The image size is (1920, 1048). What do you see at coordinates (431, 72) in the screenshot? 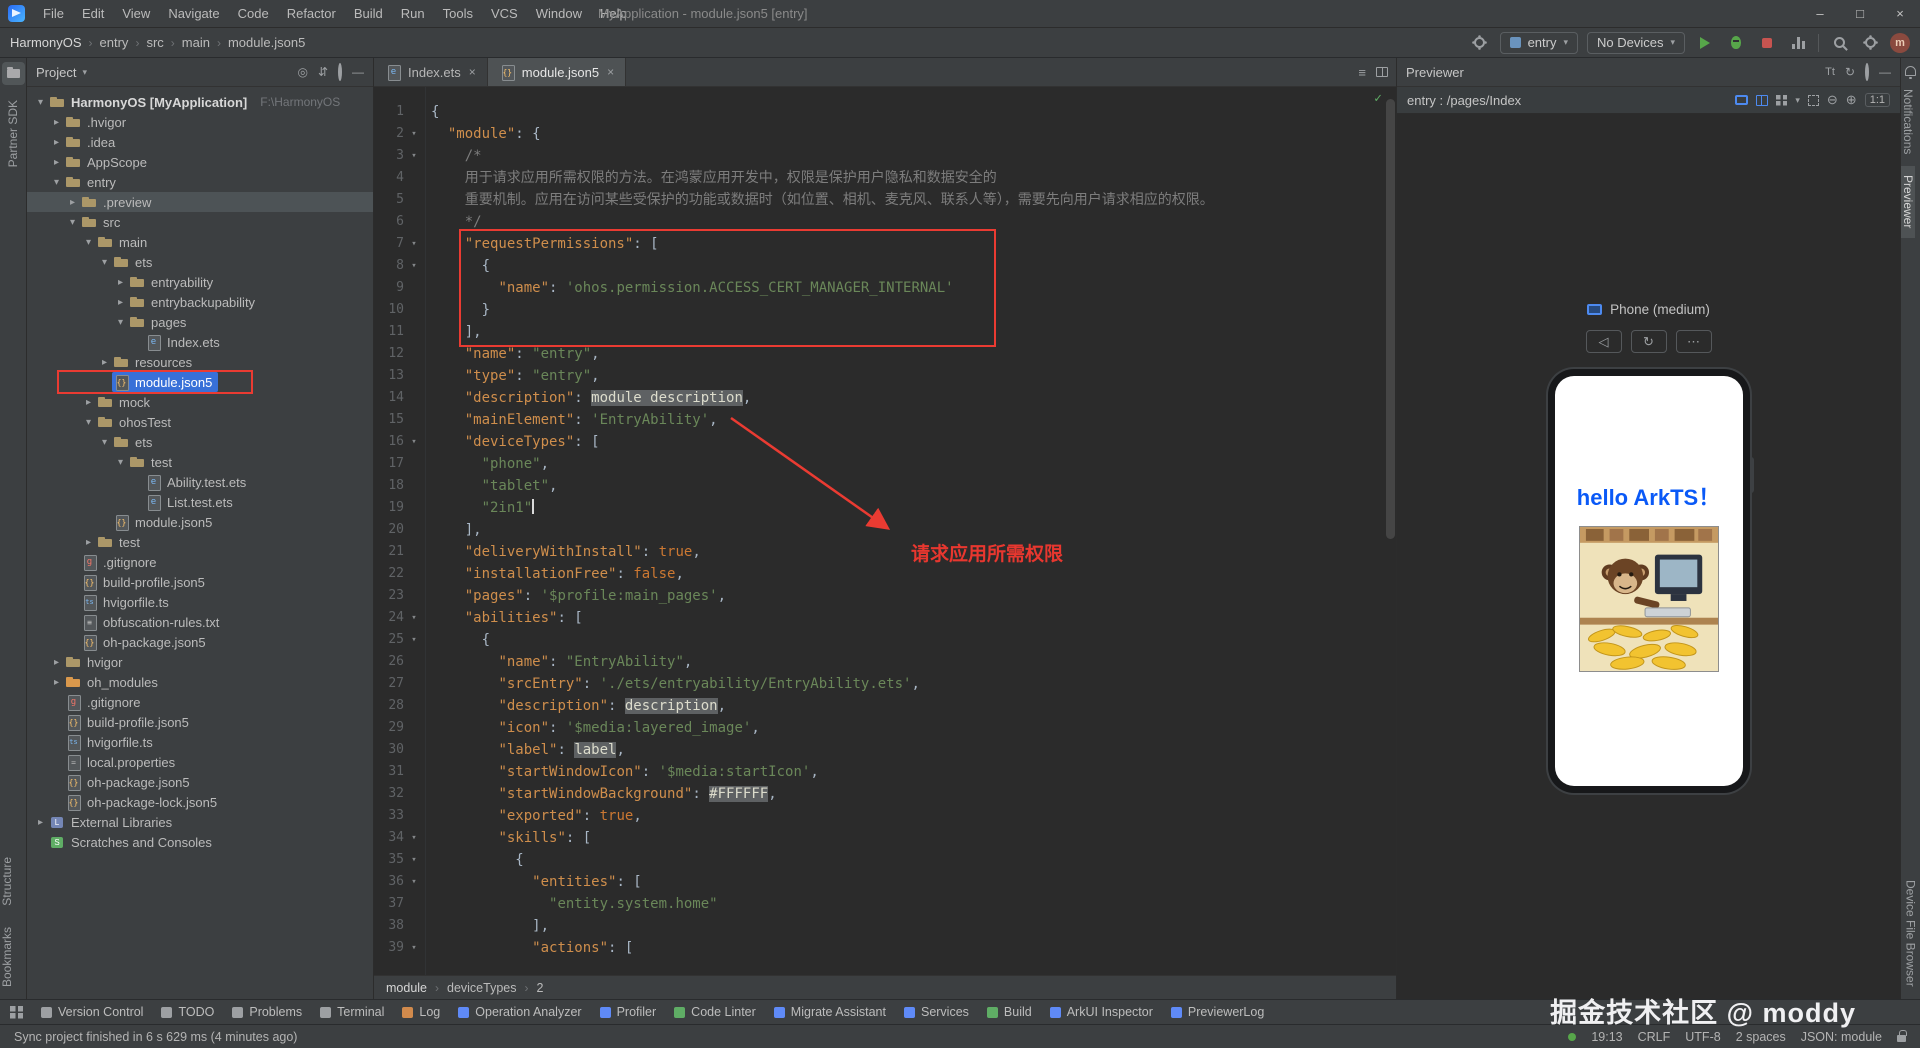
I see `editor-tab-index-ets: Index.ets ×` at bounding box center [431, 72].